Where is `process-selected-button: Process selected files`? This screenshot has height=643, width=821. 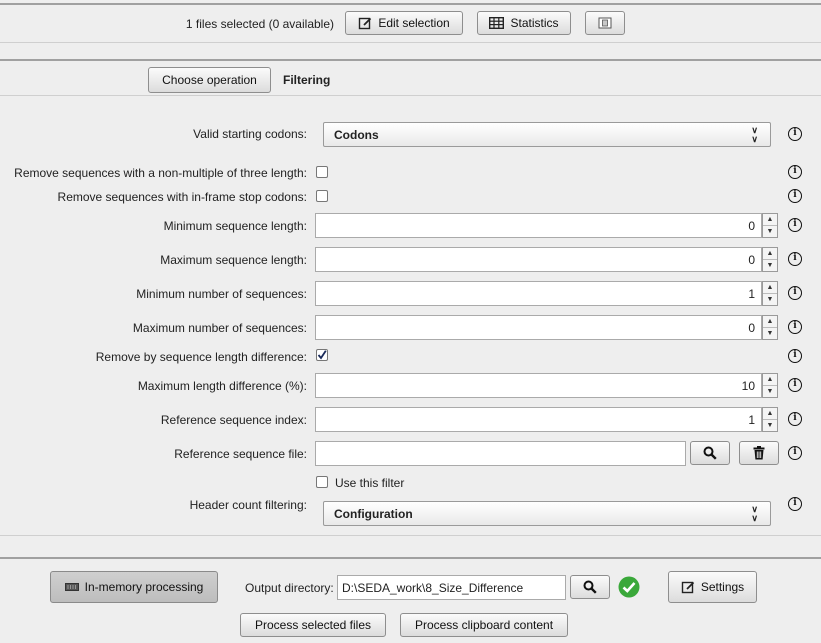 process-selected-button: Process selected files is located at coordinates (313, 625).